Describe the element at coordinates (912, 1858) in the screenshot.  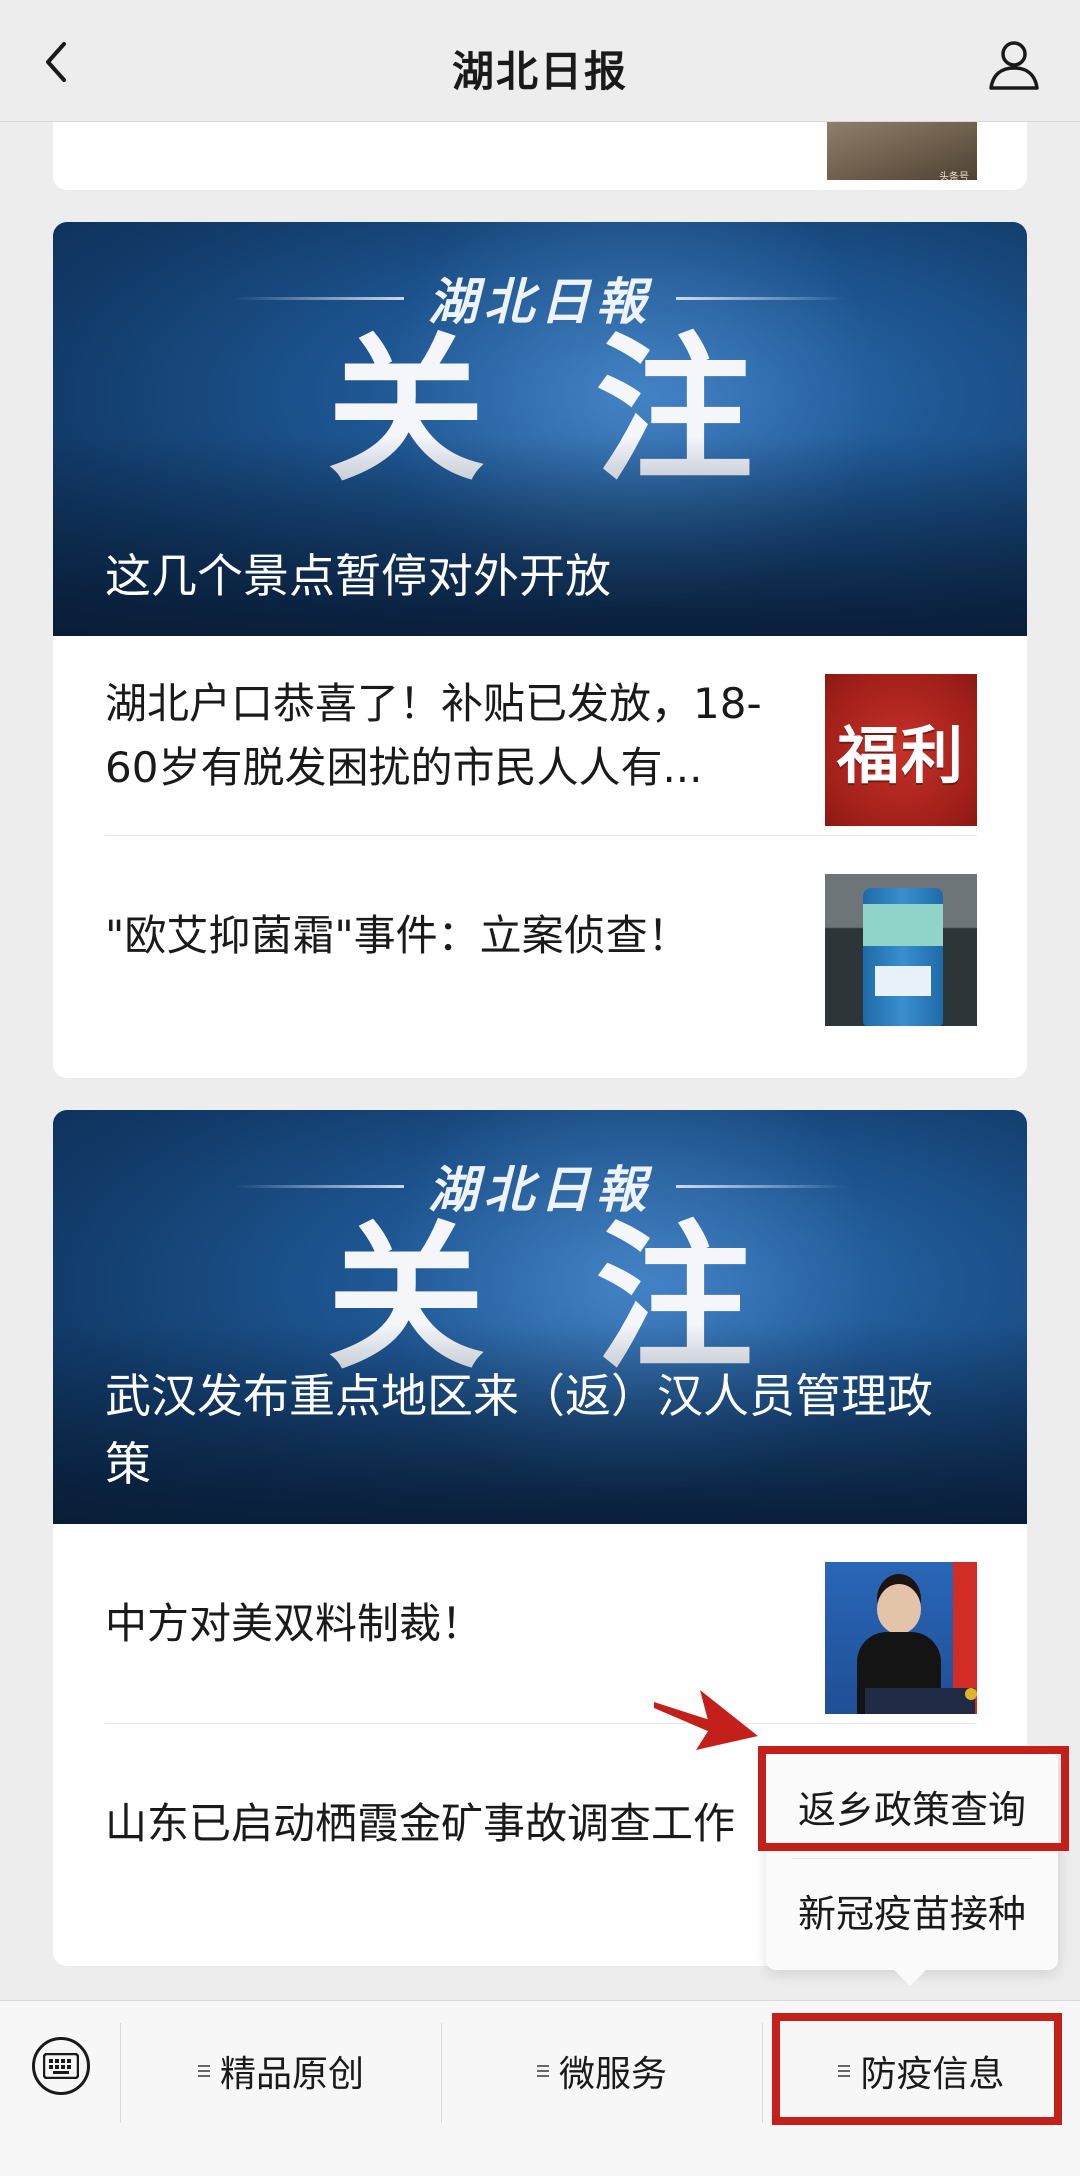
I see `divider` at that location.